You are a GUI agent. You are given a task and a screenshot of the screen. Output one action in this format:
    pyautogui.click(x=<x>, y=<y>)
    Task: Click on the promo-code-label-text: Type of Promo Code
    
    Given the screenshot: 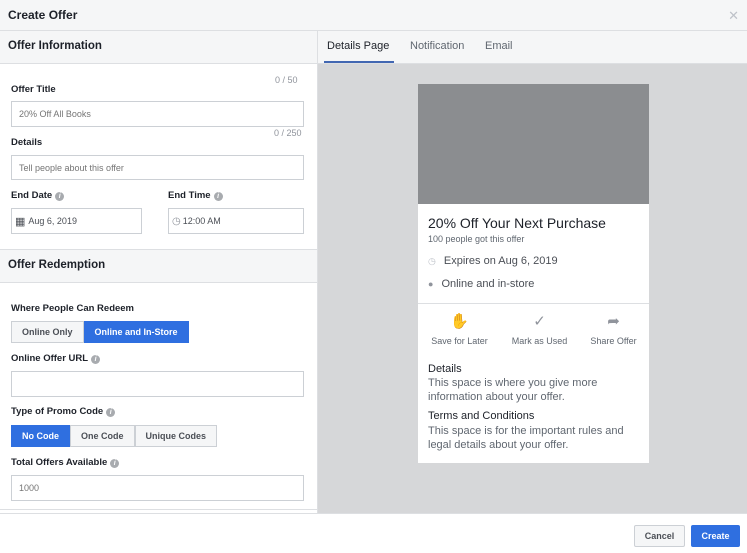 What is the action you would take?
    pyautogui.click(x=57, y=411)
    